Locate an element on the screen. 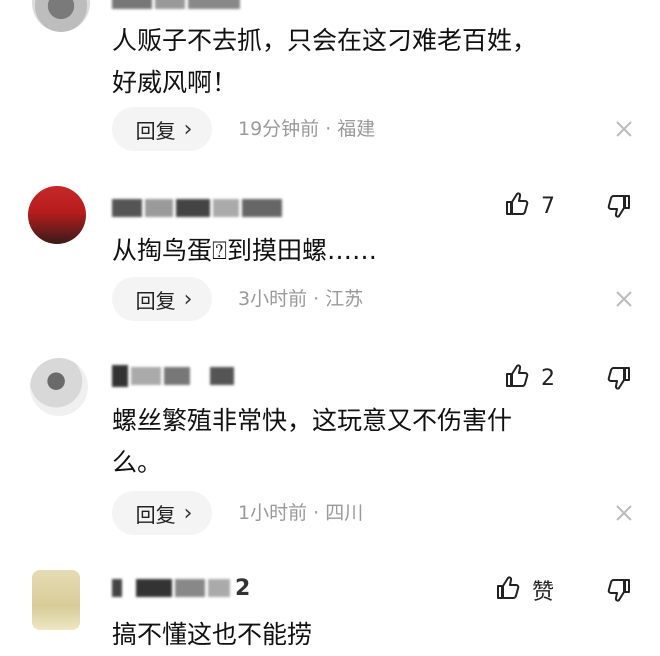  like-button: 7 is located at coordinates (529, 206).